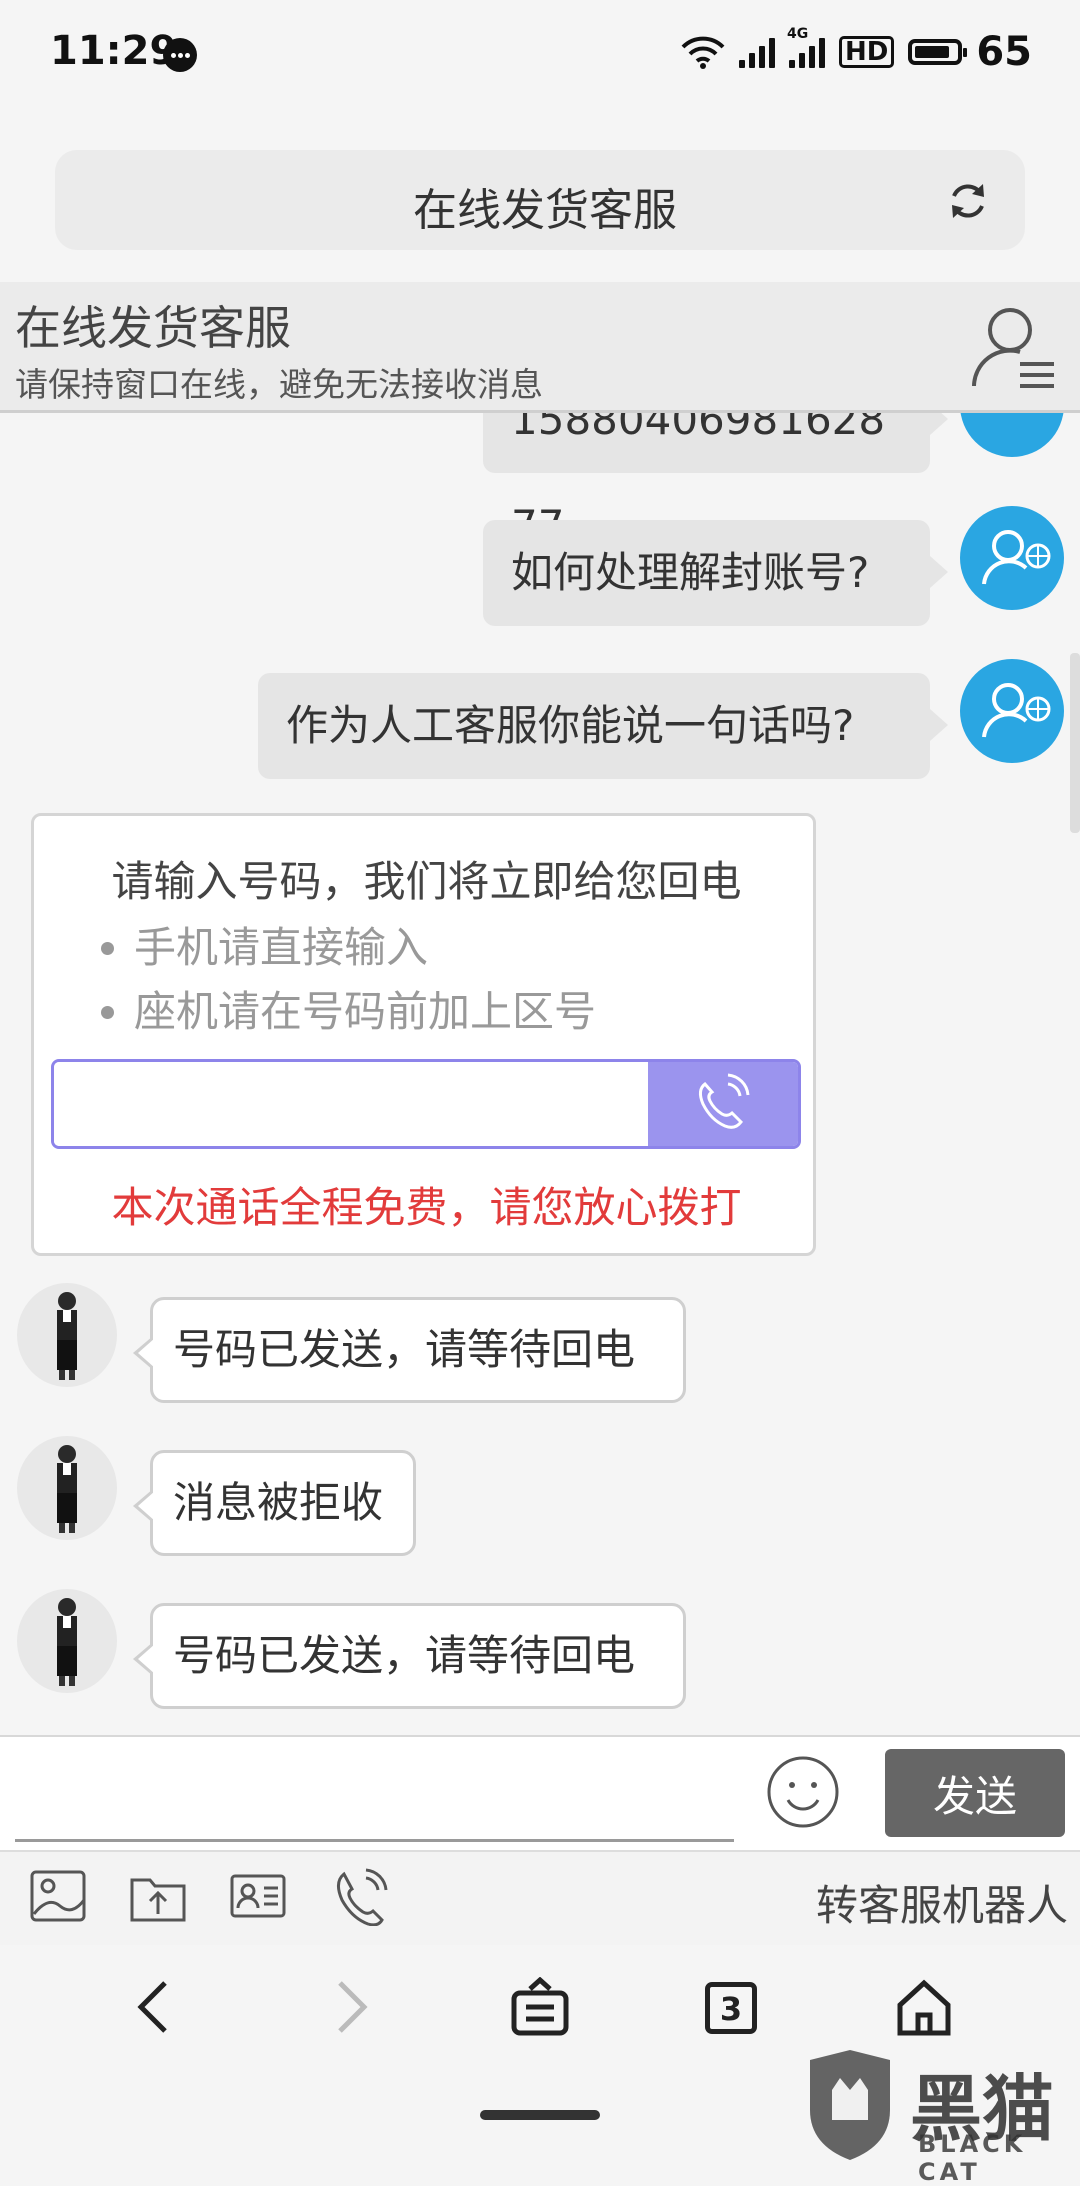  What do you see at coordinates (540, 2007) in the screenshot?
I see `menu-share-icon` at bounding box center [540, 2007].